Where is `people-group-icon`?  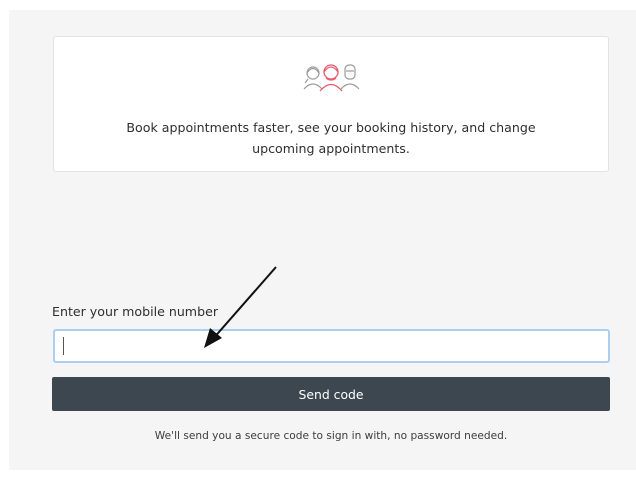 people-group-icon is located at coordinates (331, 78).